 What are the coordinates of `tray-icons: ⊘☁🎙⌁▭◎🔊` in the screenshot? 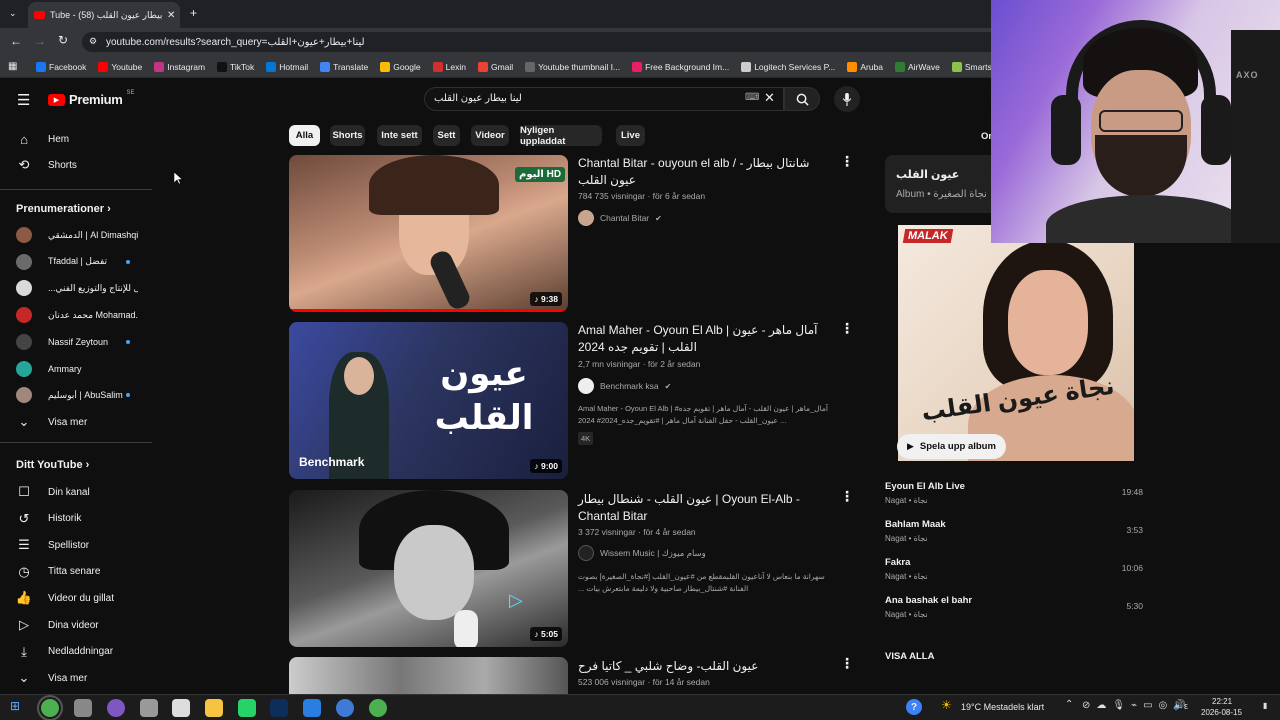 It's located at (1137, 705).